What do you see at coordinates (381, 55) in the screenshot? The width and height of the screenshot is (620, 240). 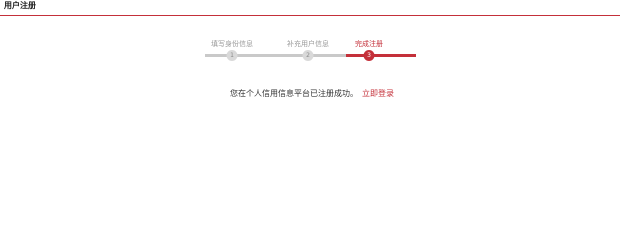 I see `progress-track-active` at bounding box center [381, 55].